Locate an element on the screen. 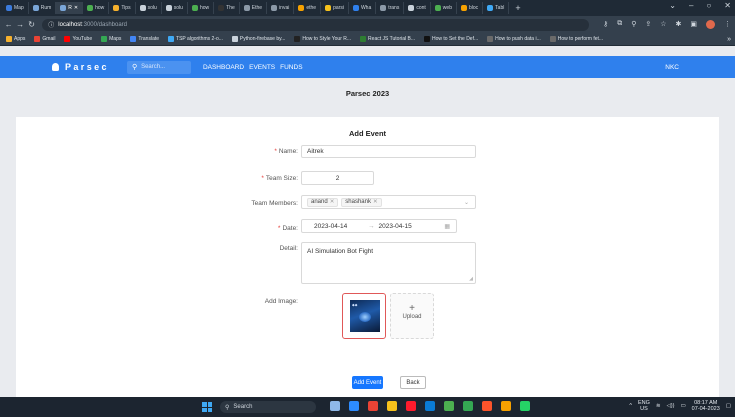 The height and width of the screenshot is (417, 735). key-icon: ⚷ is located at coordinates (605, 24).